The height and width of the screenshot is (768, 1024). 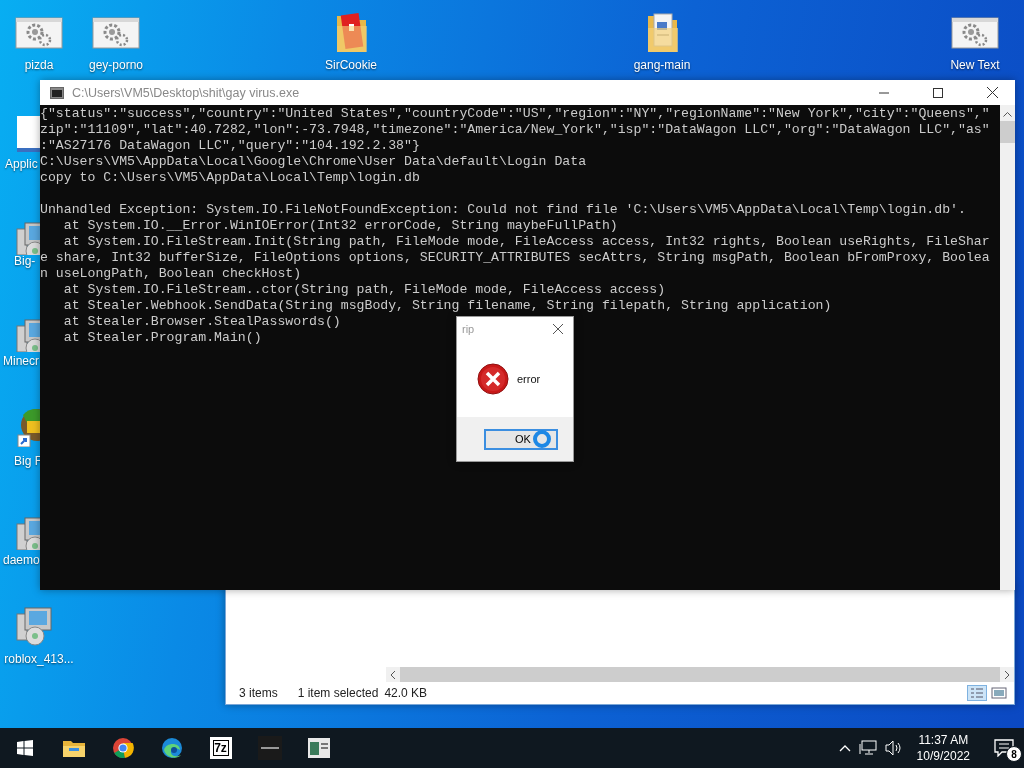 What do you see at coordinates (469, 329) in the screenshot?
I see `dialog-title: rip` at bounding box center [469, 329].